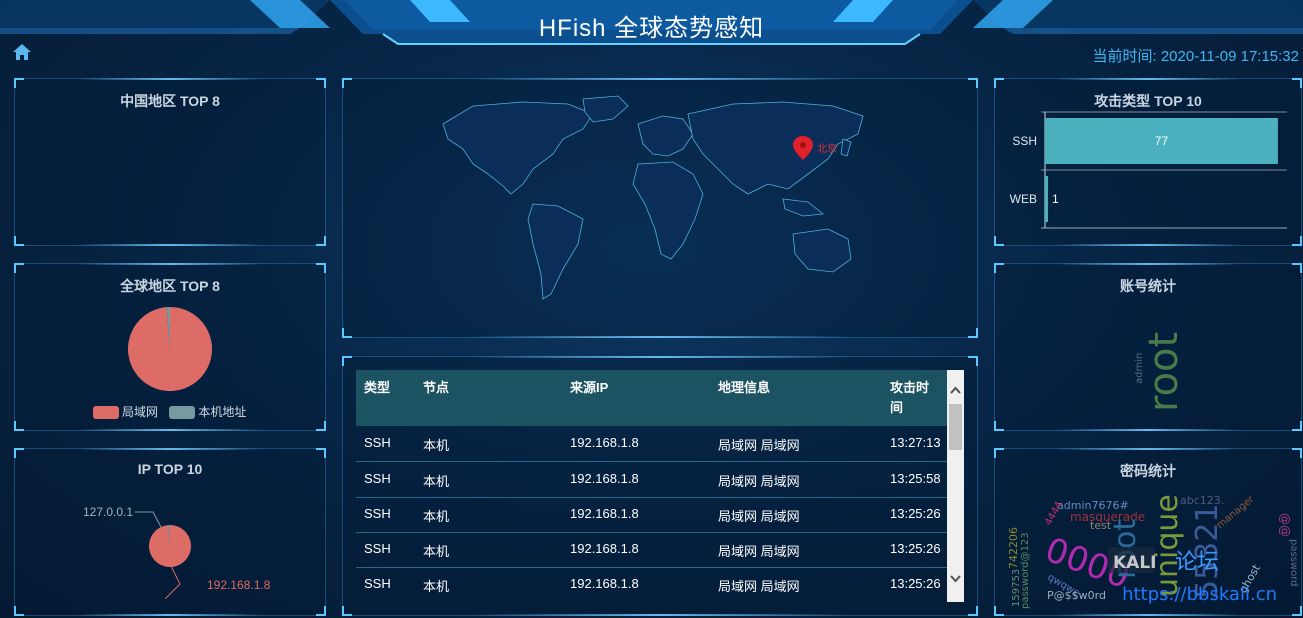 This screenshot has width=1303, height=618. What do you see at coordinates (803, 207) in the screenshot?
I see `continent-se-asia` at bounding box center [803, 207].